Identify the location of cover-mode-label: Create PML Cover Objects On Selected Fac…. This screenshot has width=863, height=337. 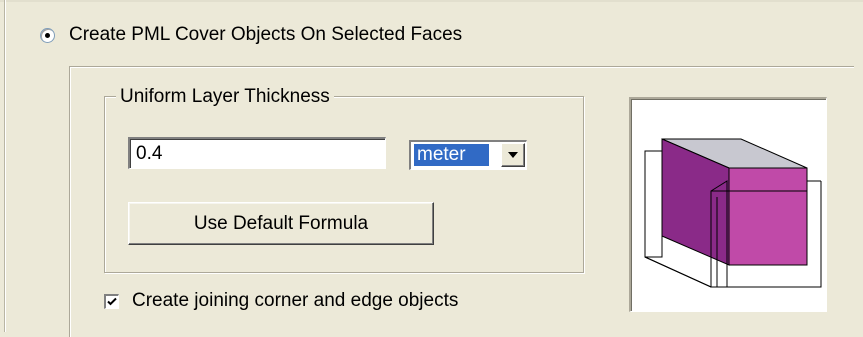
(266, 34).